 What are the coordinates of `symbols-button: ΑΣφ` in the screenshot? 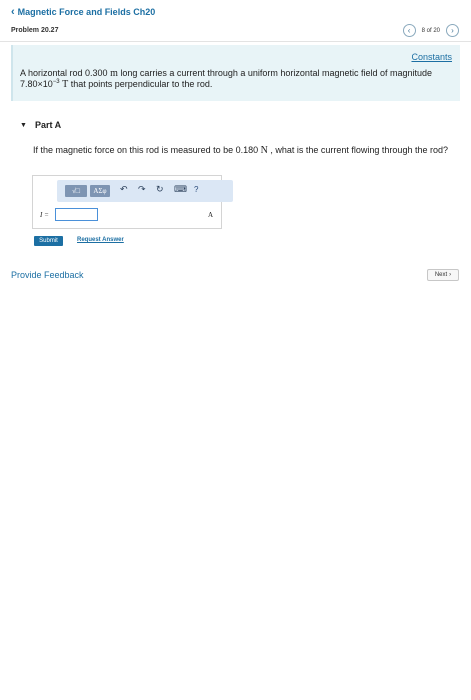 It's located at (100, 191).